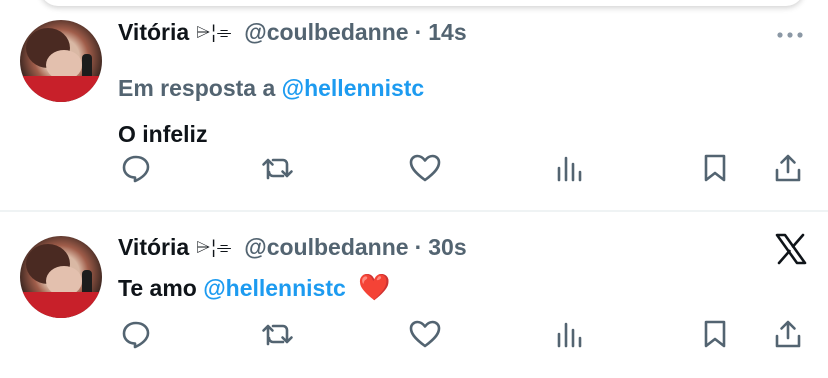 This screenshot has width=828, height=378. I want to click on bookmark-icon, so click(715, 334).